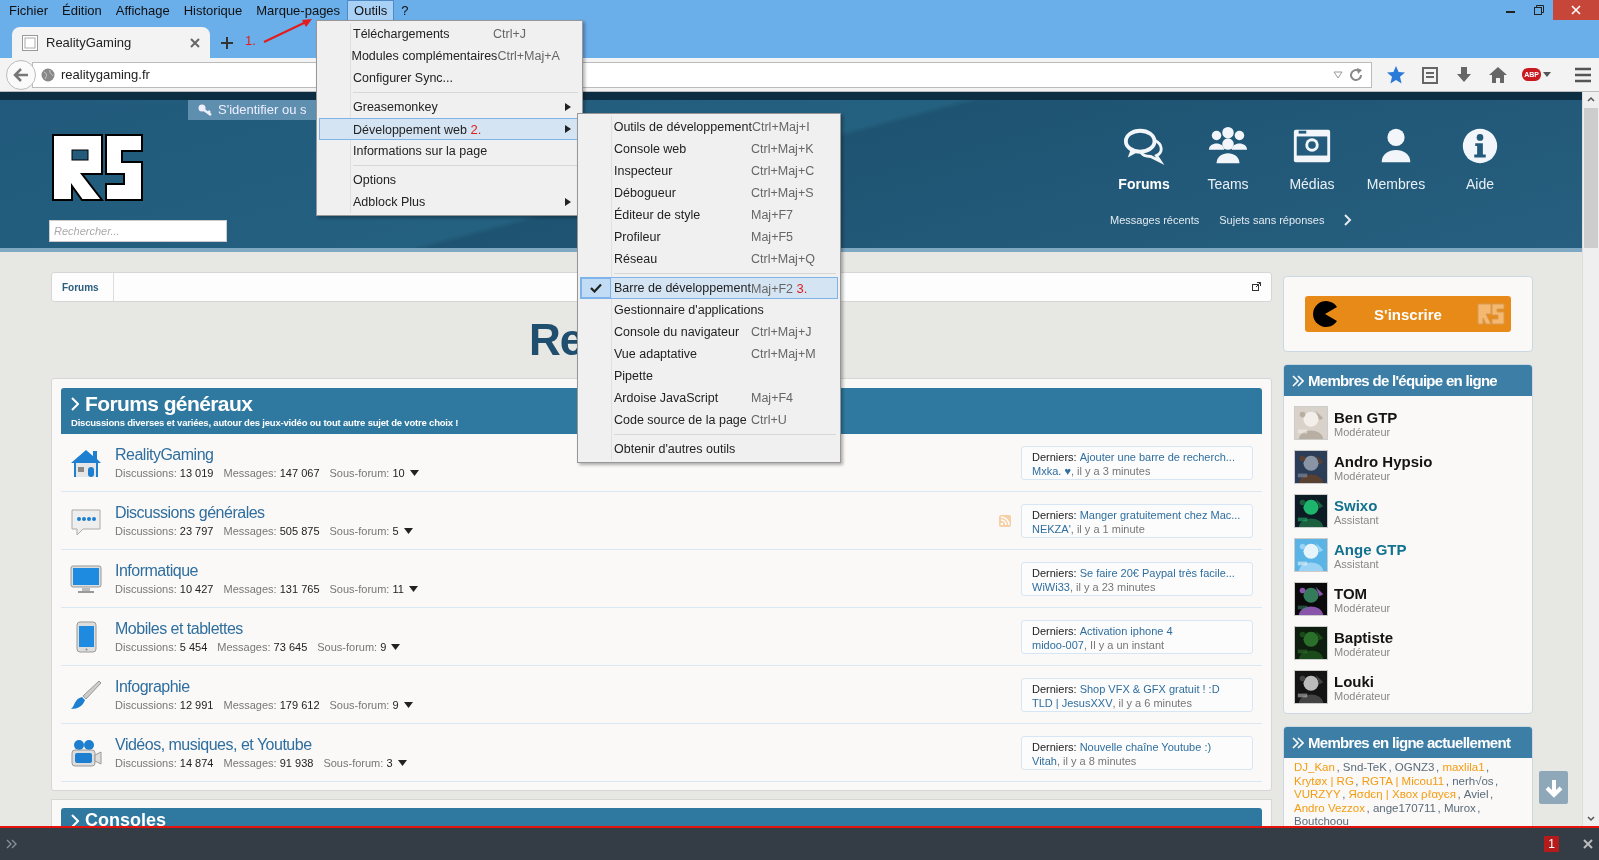 This screenshot has width=1599, height=860. What do you see at coordinates (298, 10) in the screenshot?
I see `menu-item: Marque-pages` at bounding box center [298, 10].